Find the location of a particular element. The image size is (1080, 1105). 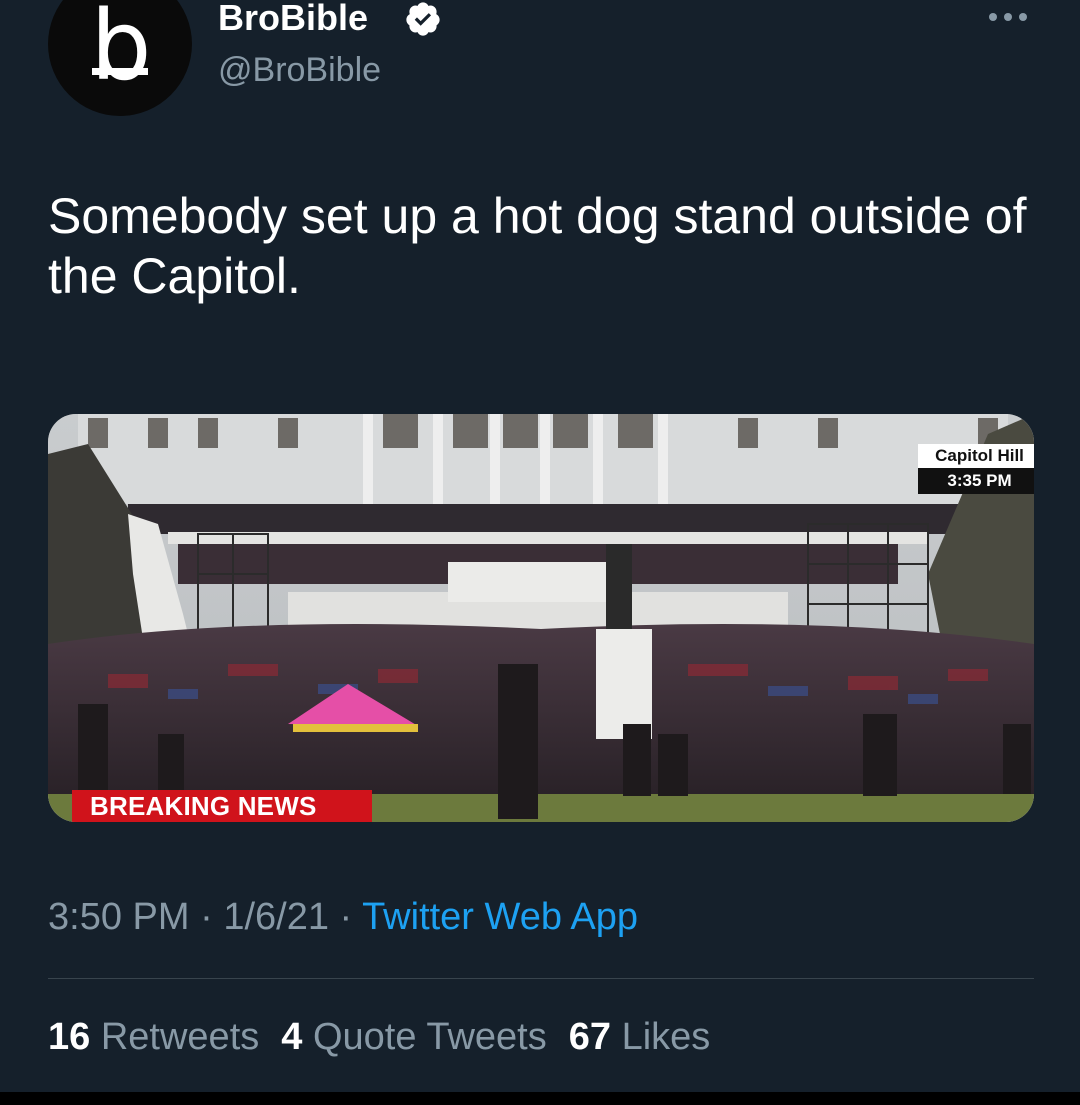

bottom-edge is located at coordinates (540, 1098).